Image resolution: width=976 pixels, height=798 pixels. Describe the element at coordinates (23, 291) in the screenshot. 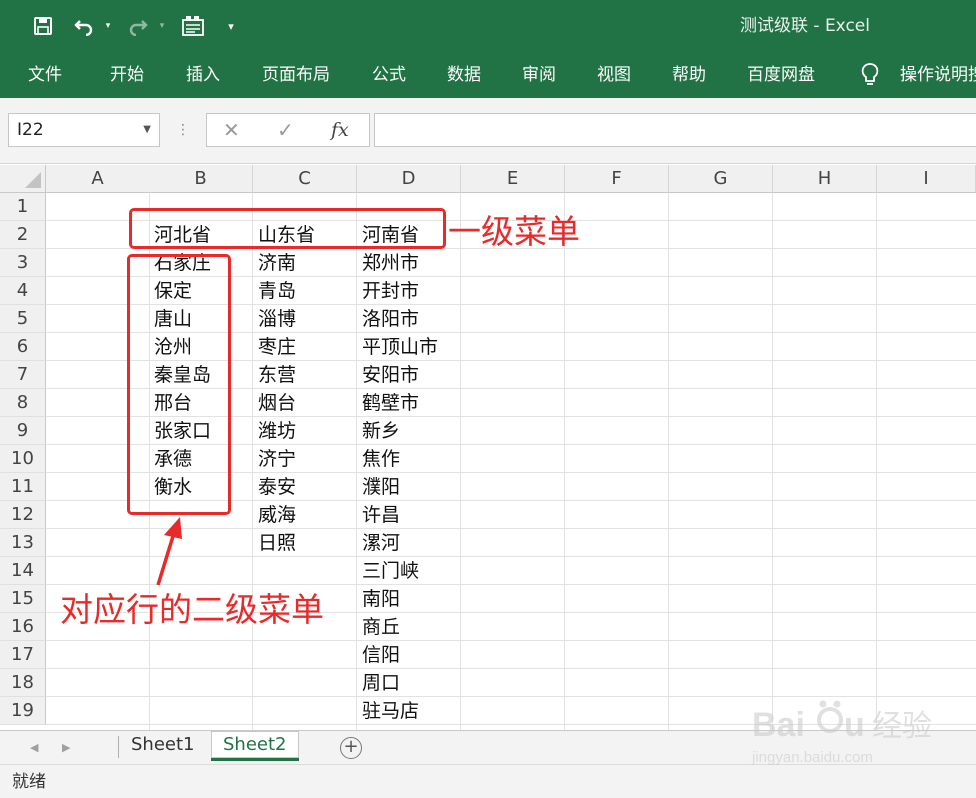

I see `row-header-4: 4` at that location.